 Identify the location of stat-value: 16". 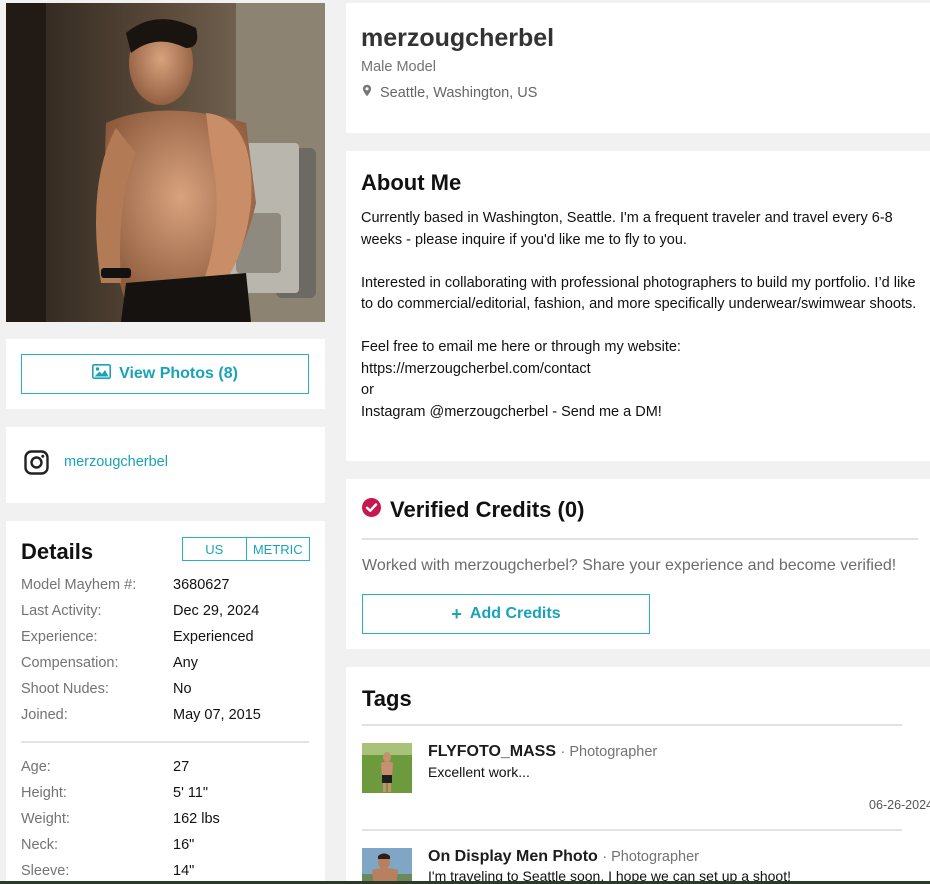
(184, 845).